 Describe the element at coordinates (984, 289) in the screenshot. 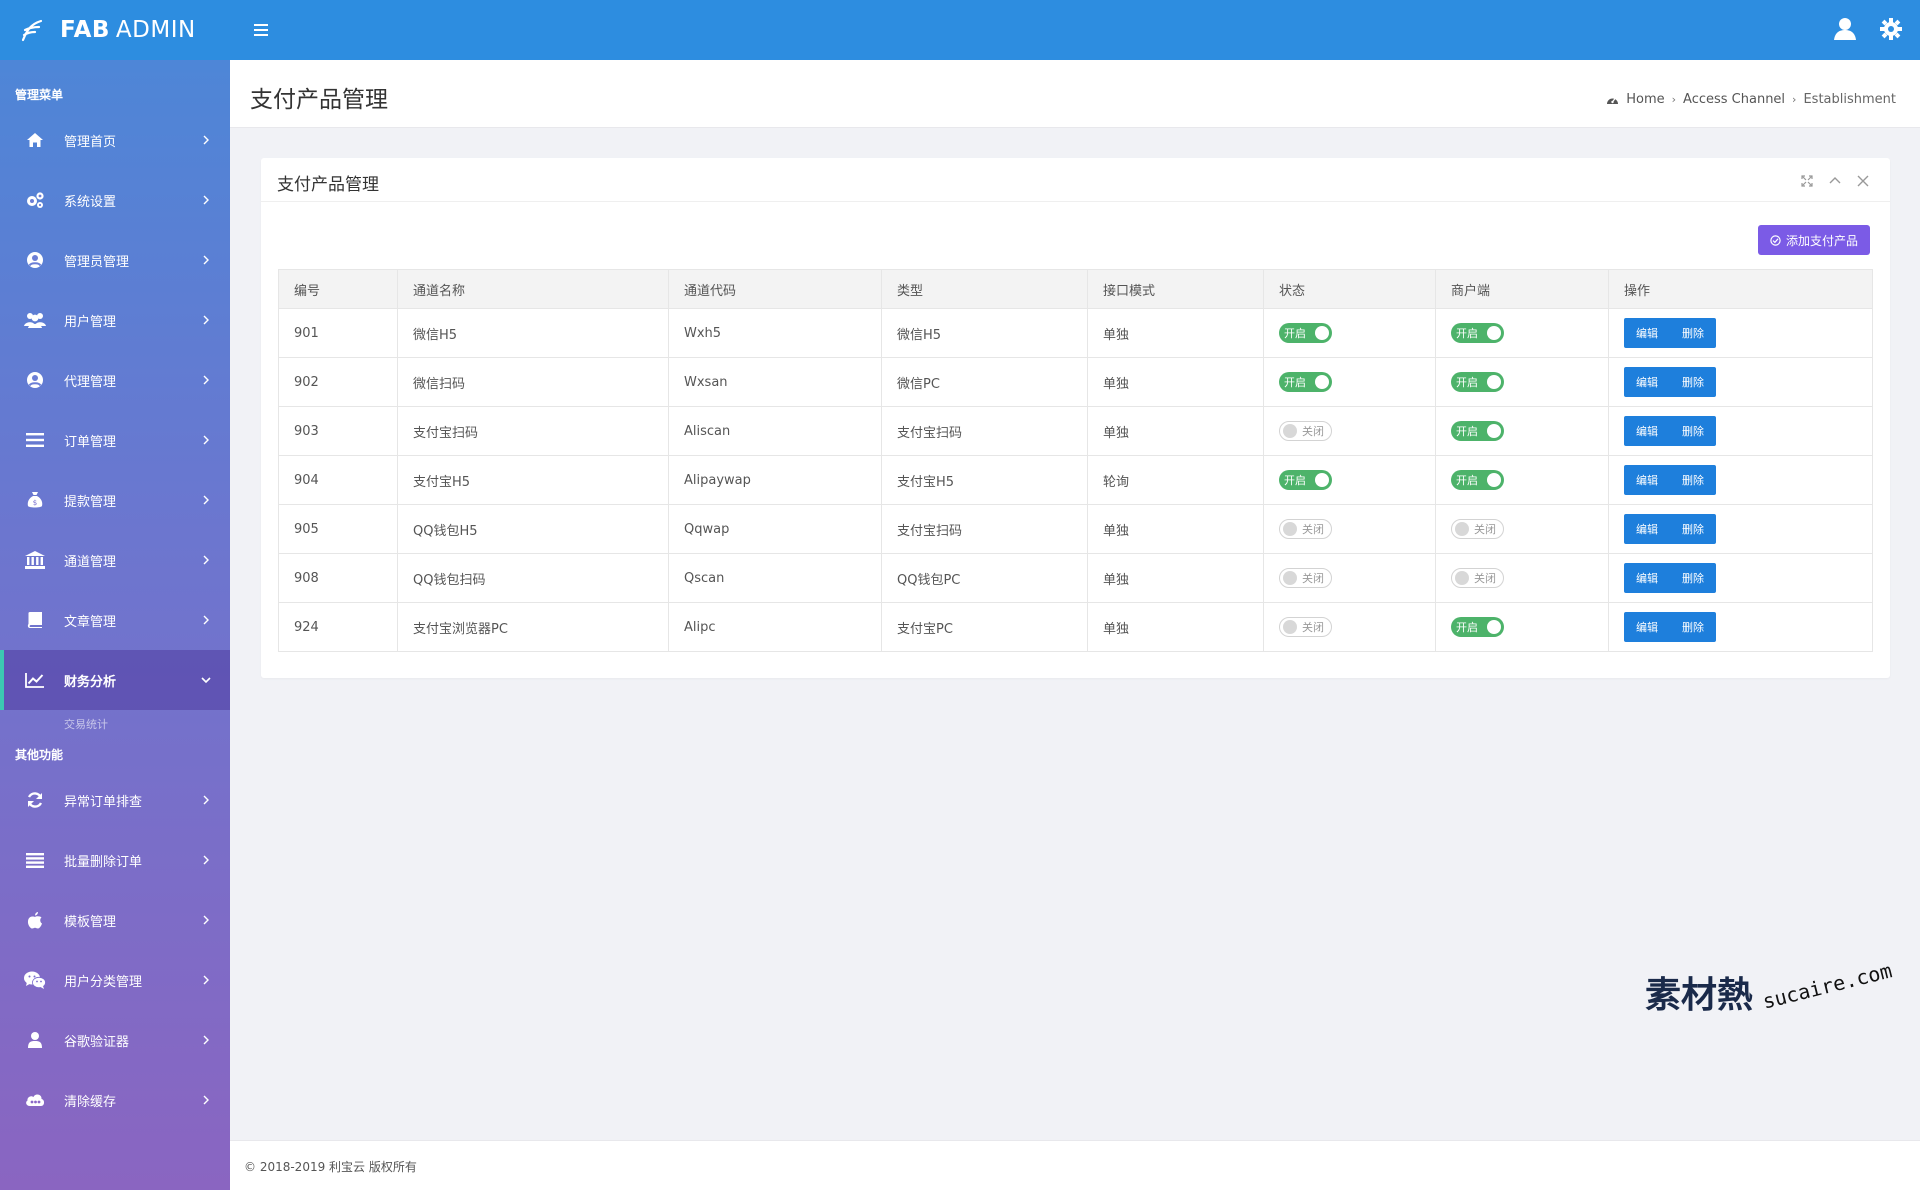

I see `col-header-type: 类型` at that location.